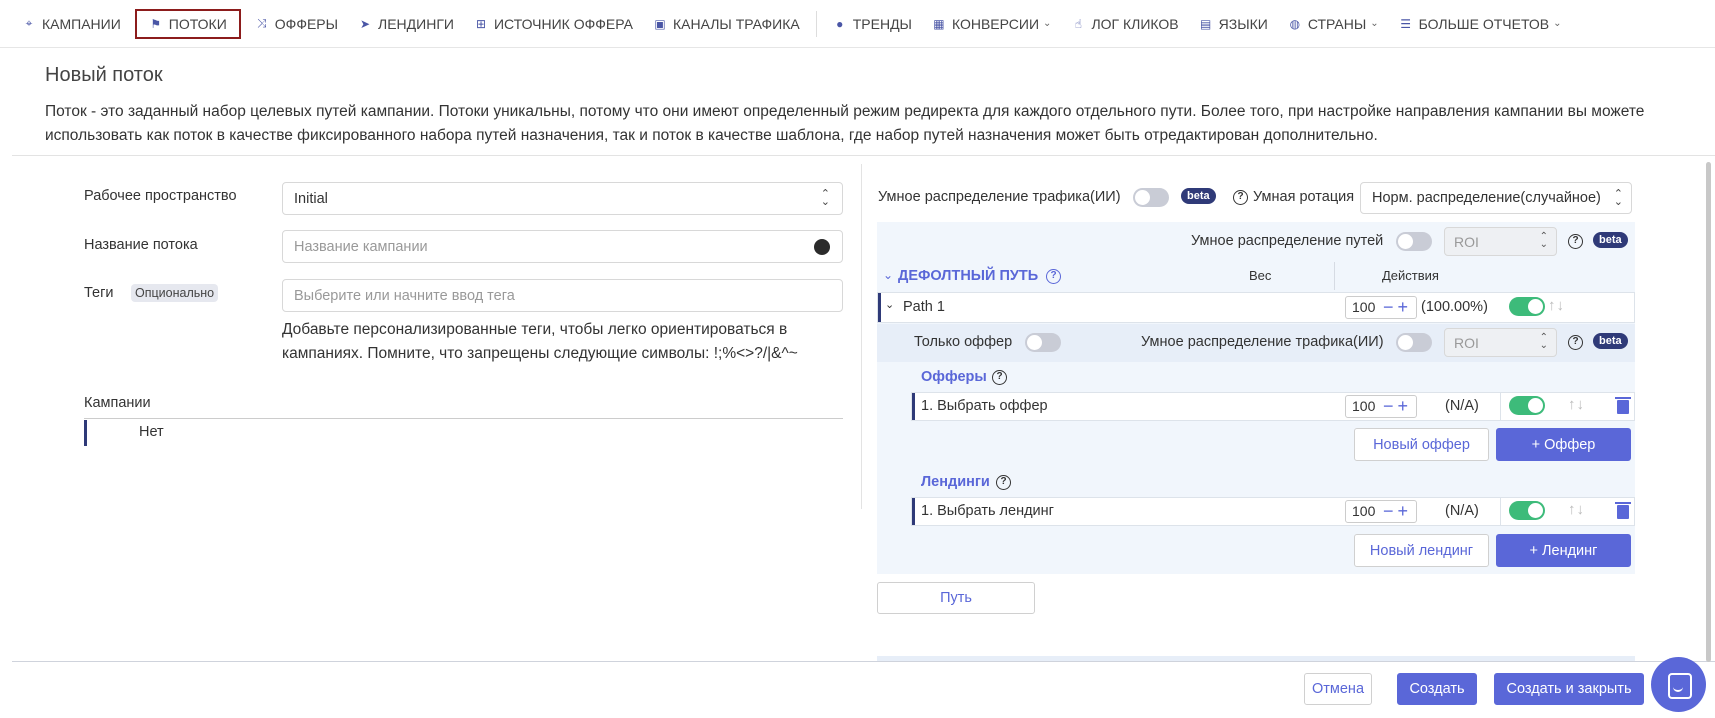 The image size is (1715, 718). What do you see at coordinates (1462, 511) in the screenshot?
I see `landing-percent: (N/A)` at bounding box center [1462, 511].